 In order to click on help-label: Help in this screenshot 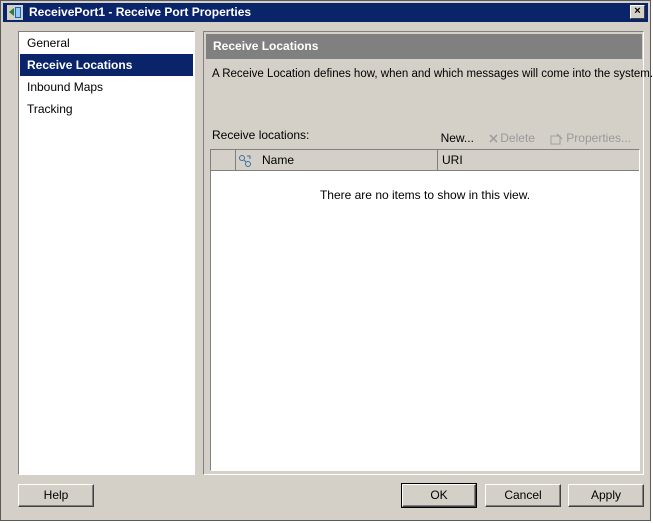, I will do `click(56, 495)`.